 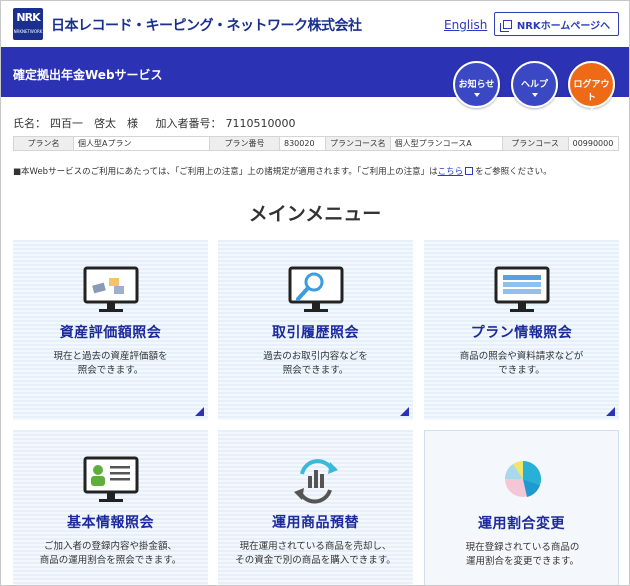 What do you see at coordinates (111, 479) in the screenshot?
I see `member-info-icon` at bounding box center [111, 479].